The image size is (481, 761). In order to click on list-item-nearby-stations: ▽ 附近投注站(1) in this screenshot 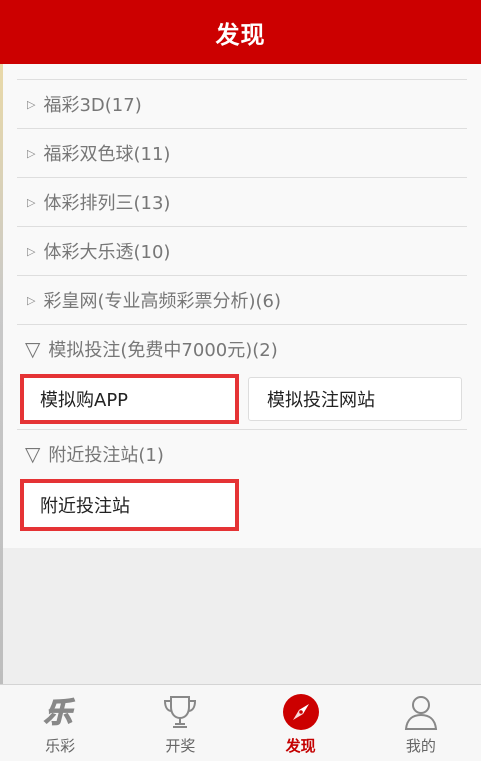, I will do `click(242, 454)`.